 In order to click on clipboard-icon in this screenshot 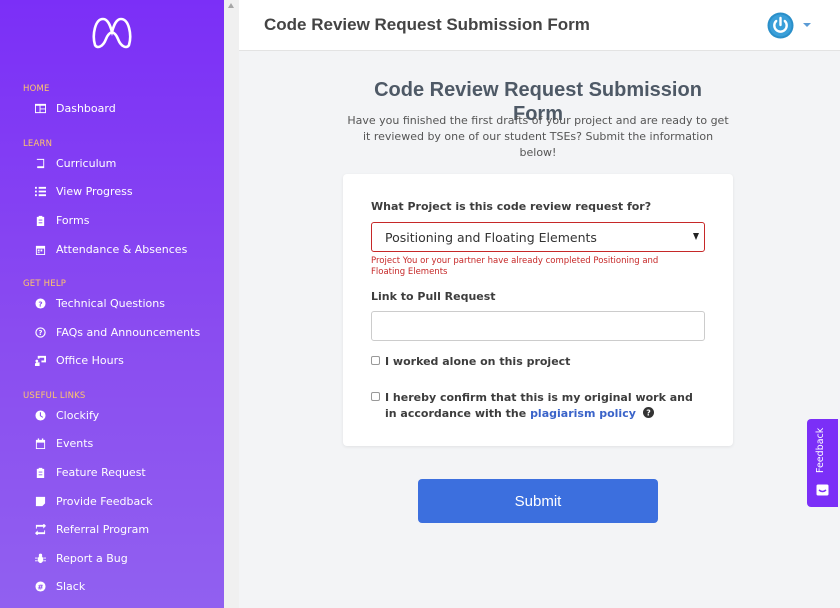, I will do `click(40, 220)`.